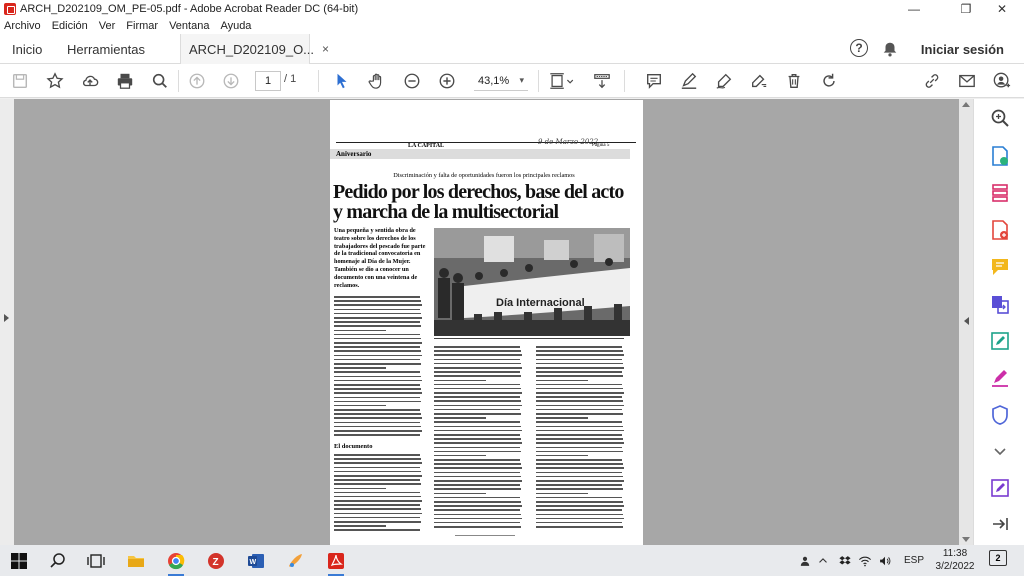 The height and width of the screenshot is (576, 1024). I want to click on word-icon: W, so click(256, 561).